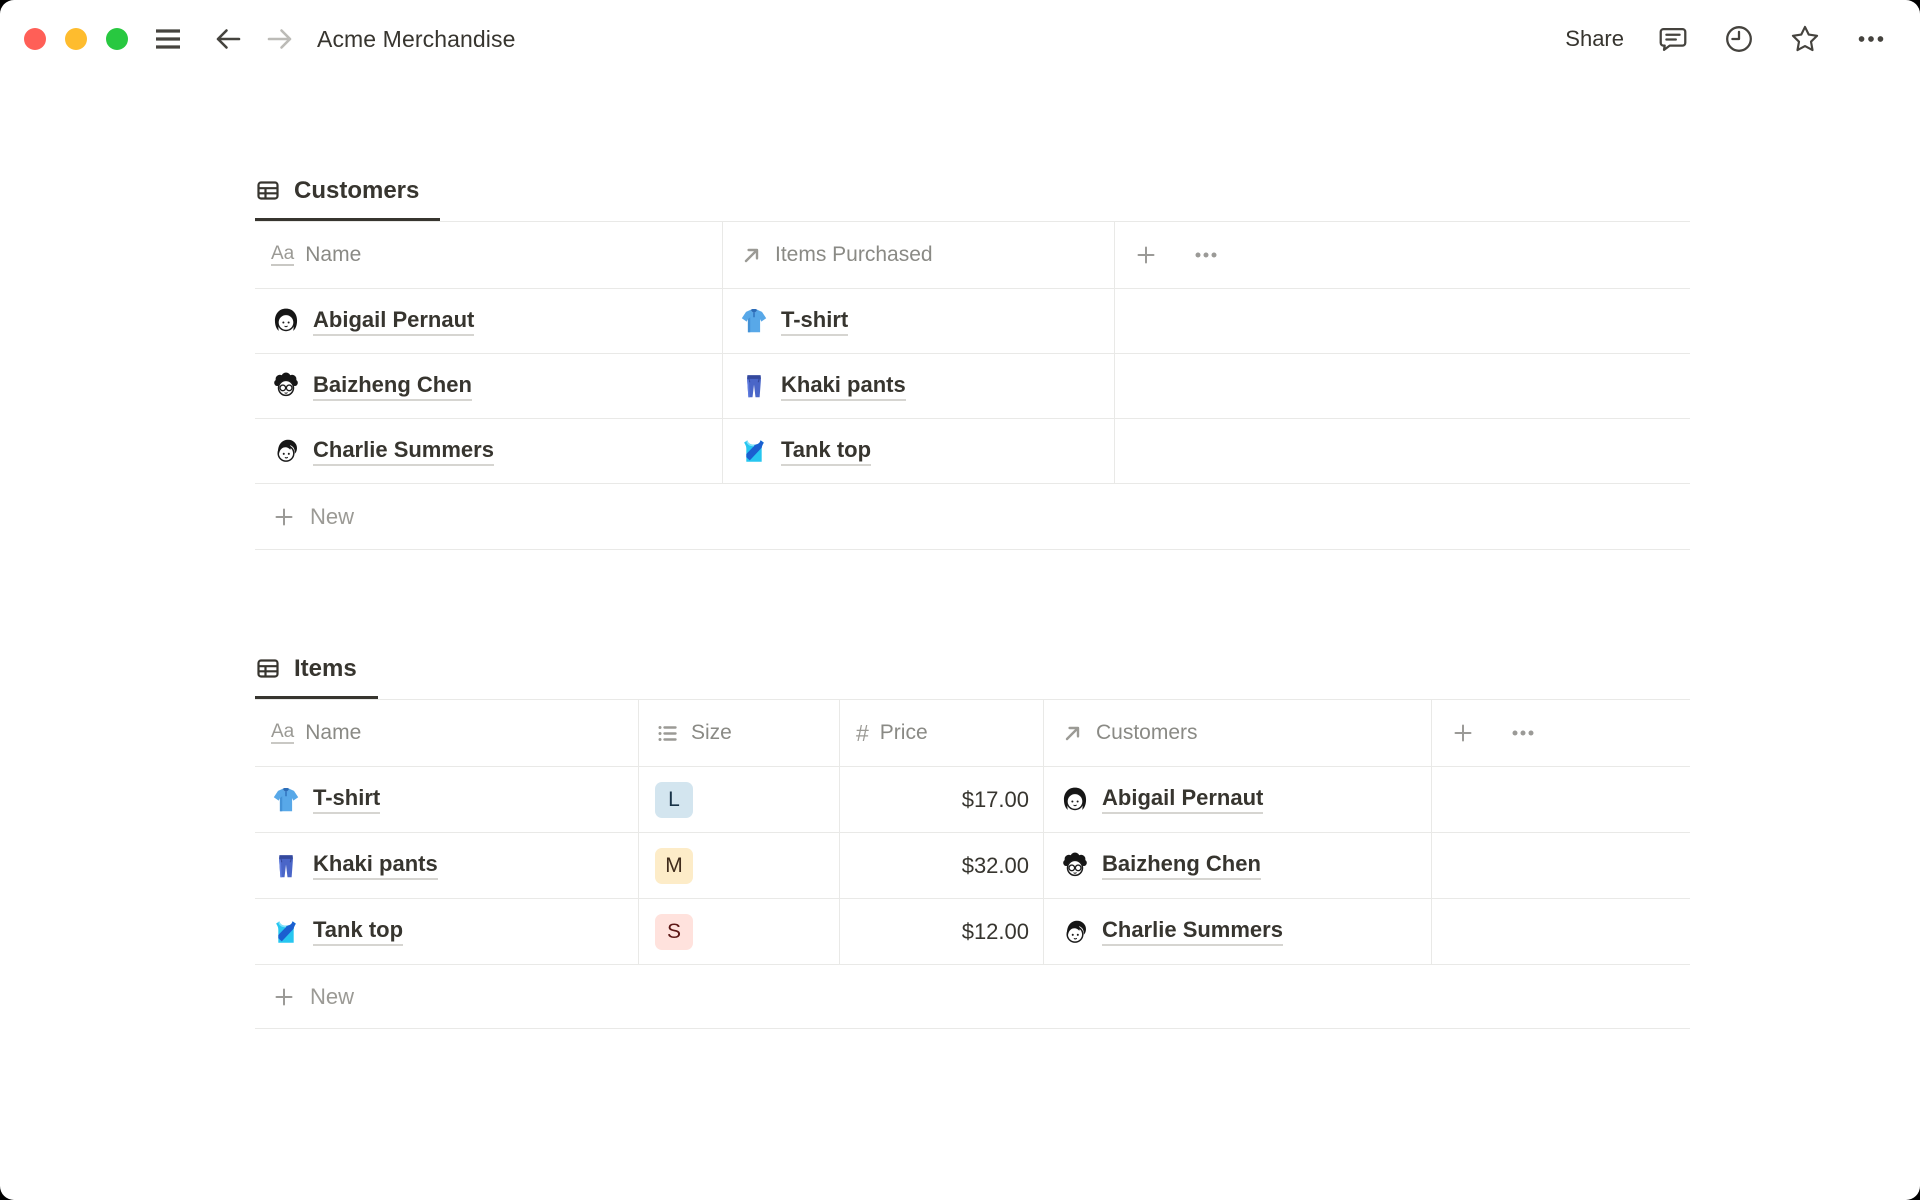  What do you see at coordinates (942, 931) in the screenshot?
I see `price-cell: $12.00` at bounding box center [942, 931].